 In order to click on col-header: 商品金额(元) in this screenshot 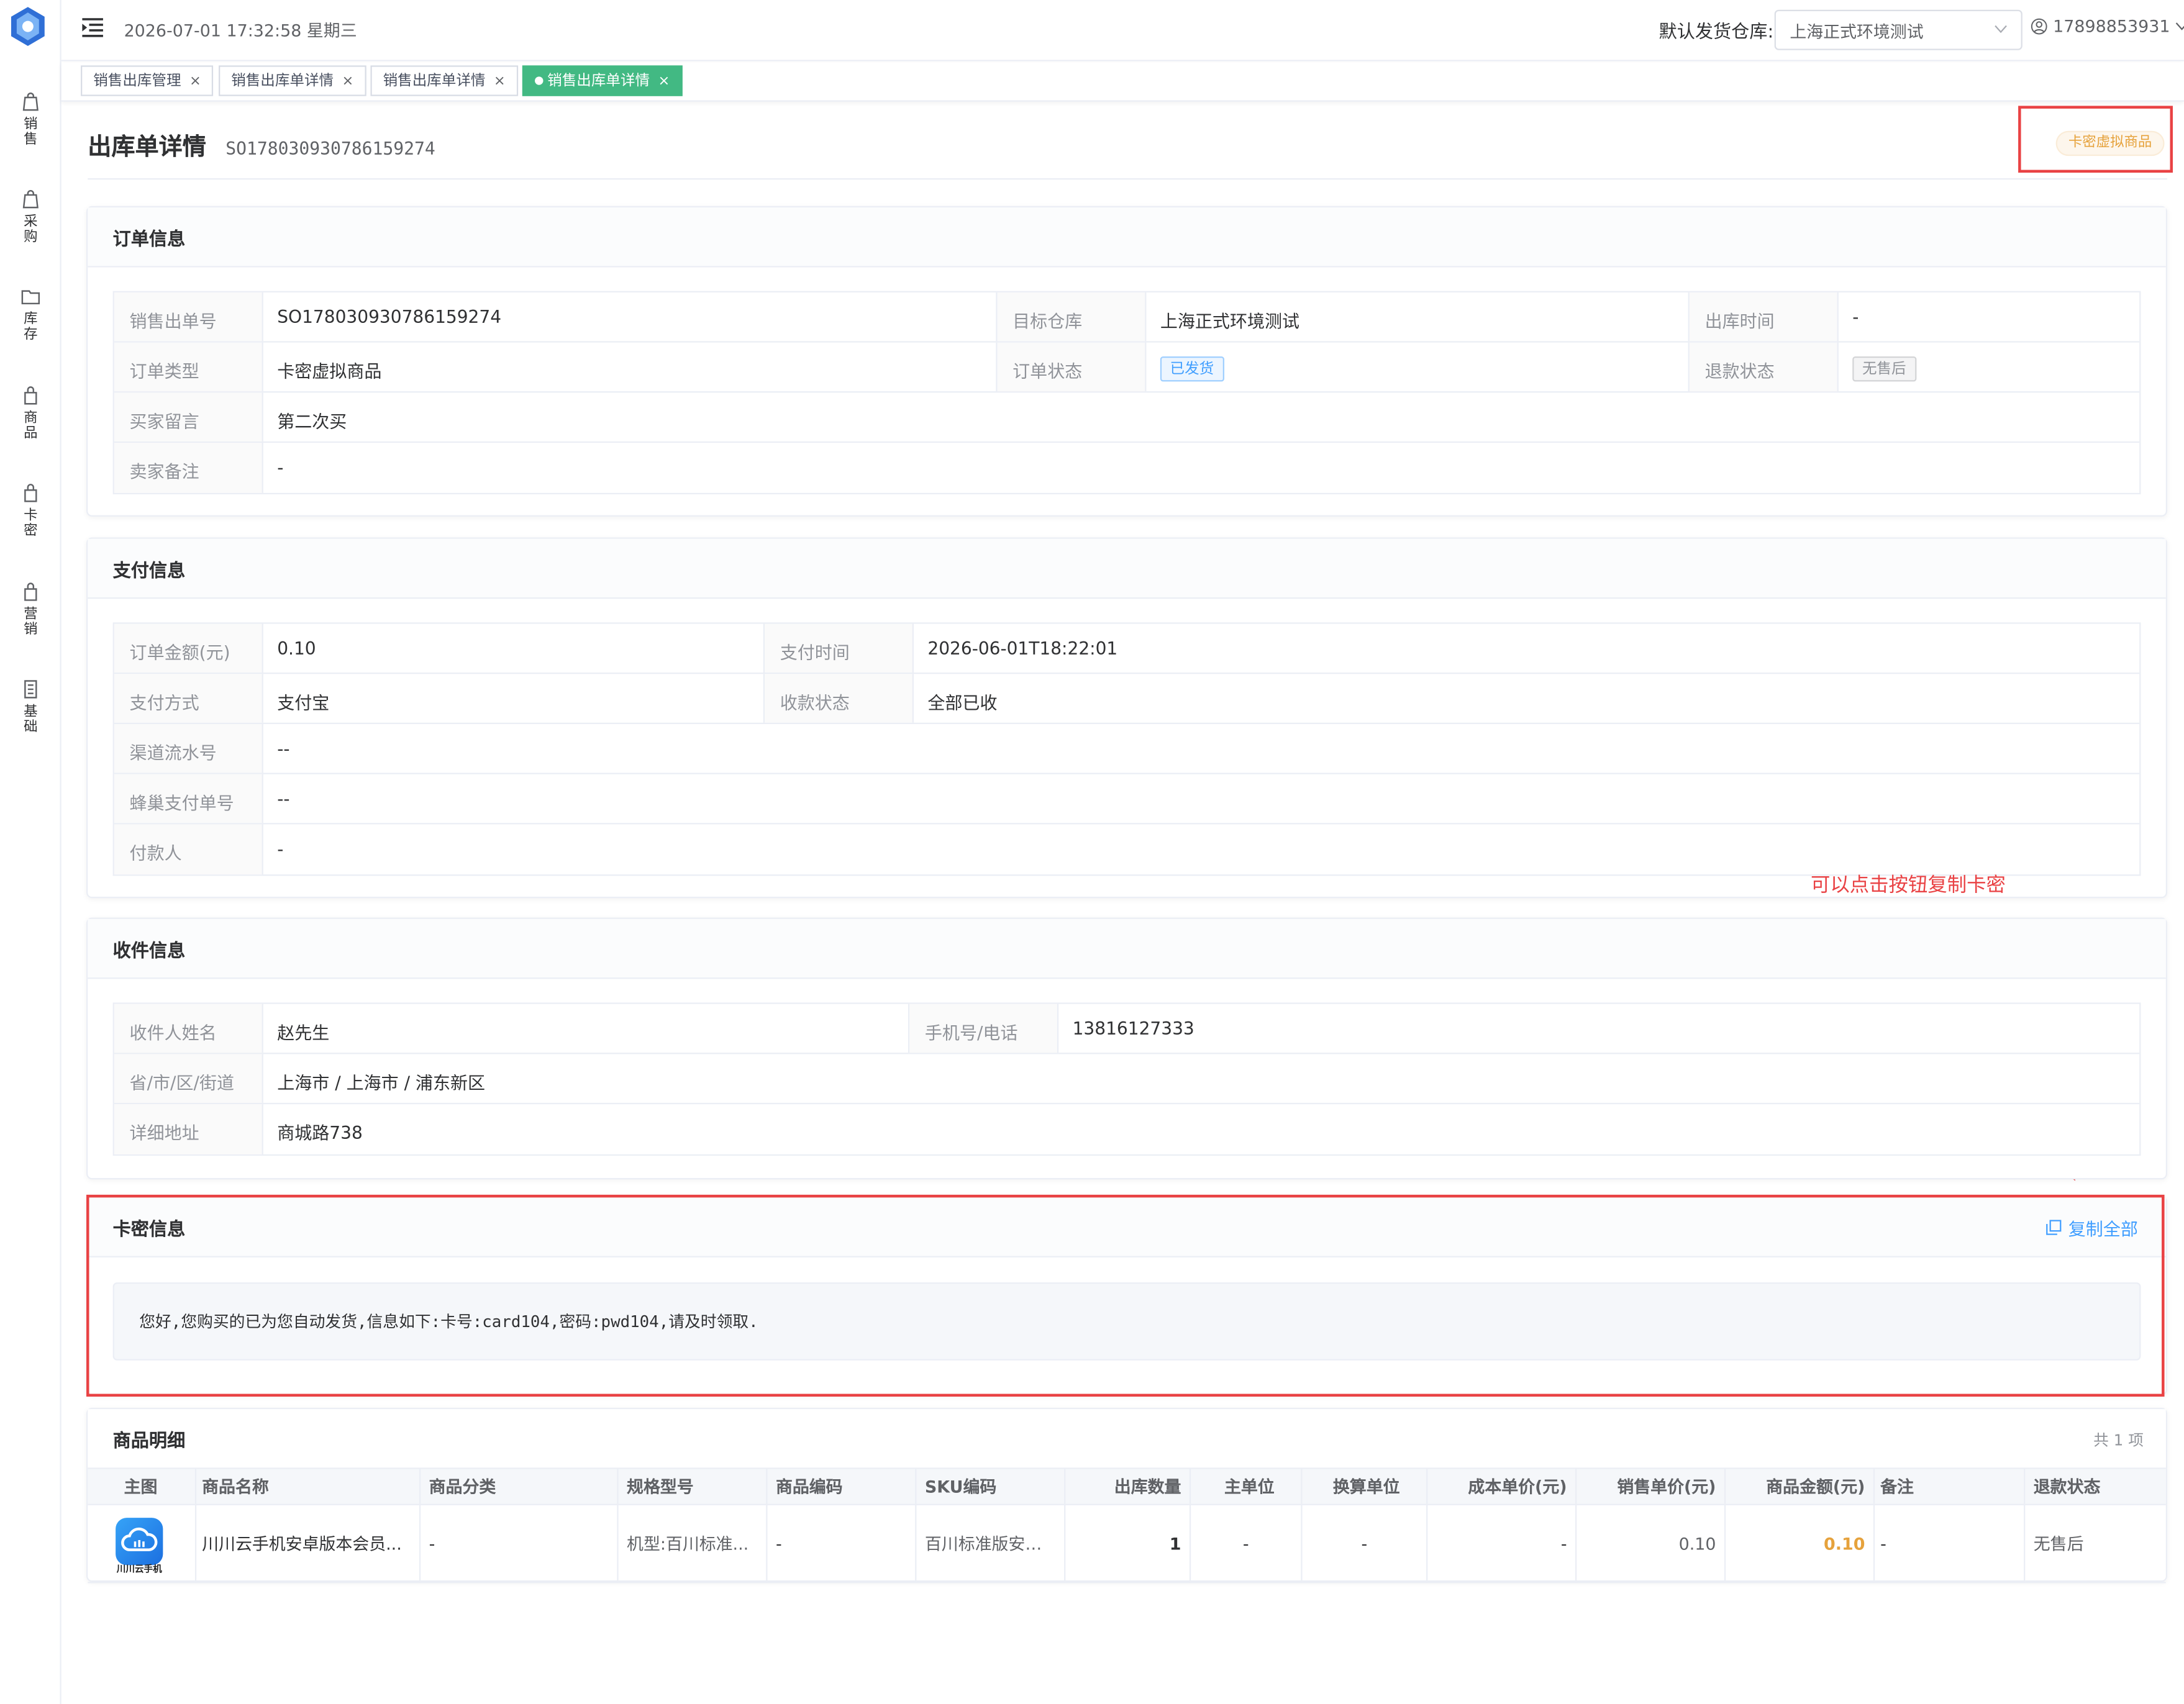, I will do `click(1801, 1486)`.